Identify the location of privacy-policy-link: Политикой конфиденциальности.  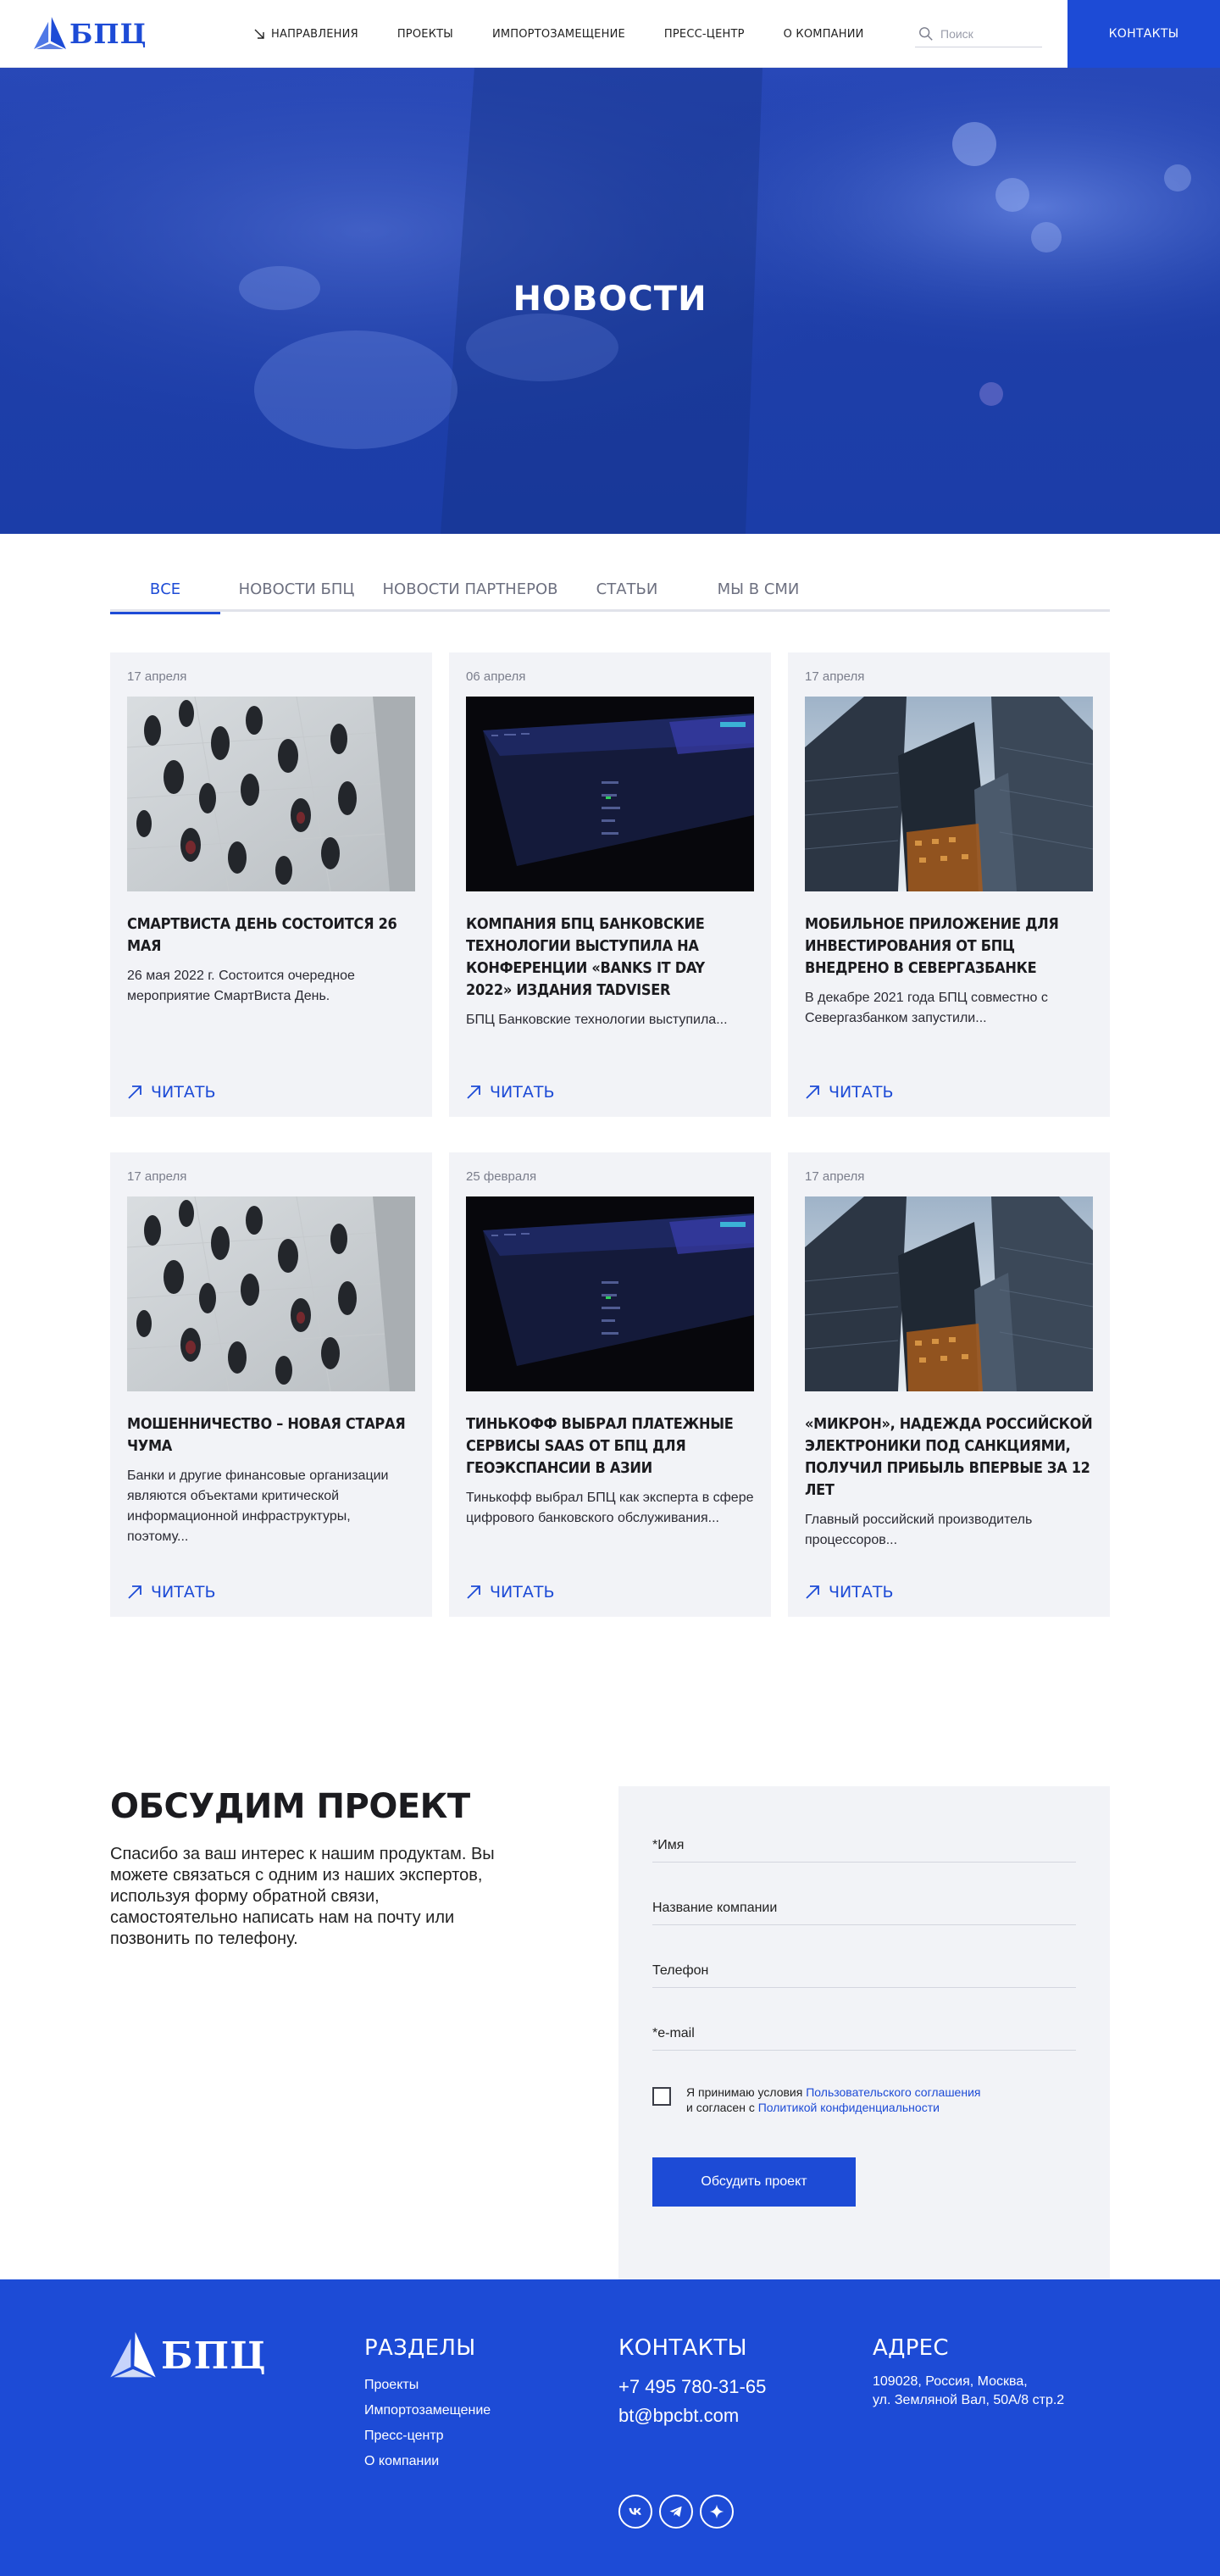
(849, 2107).